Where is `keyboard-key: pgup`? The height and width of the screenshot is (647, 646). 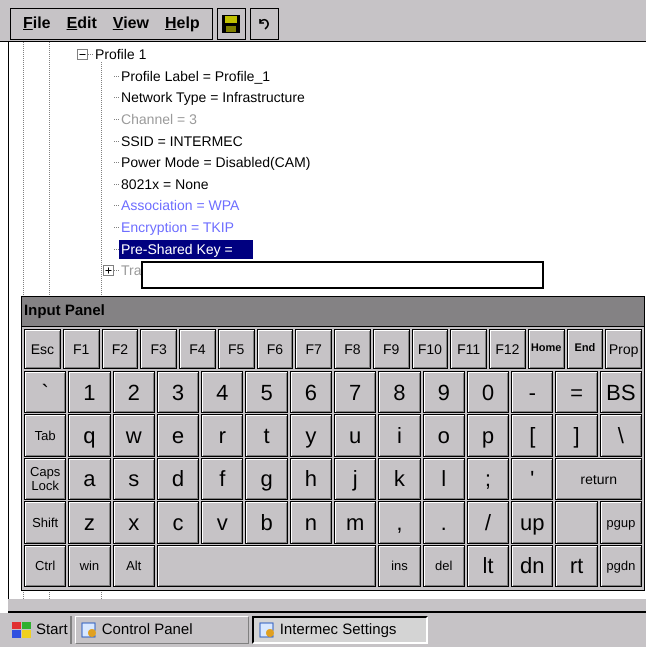
keyboard-key: pgup is located at coordinates (621, 522).